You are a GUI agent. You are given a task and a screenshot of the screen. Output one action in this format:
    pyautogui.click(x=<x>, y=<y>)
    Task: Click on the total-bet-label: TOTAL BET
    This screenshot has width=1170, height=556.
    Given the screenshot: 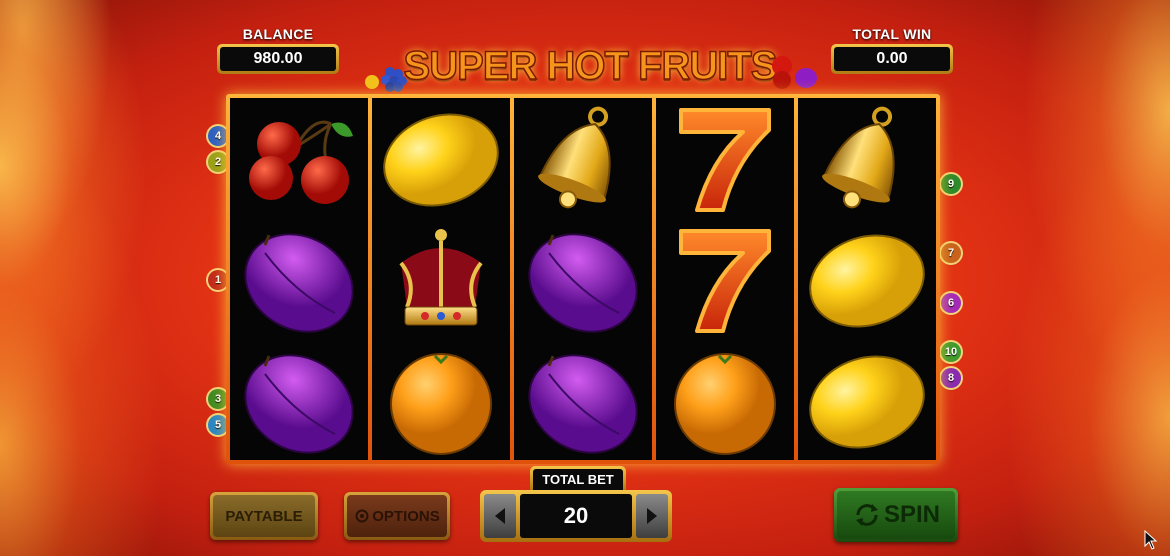 What is the action you would take?
    pyautogui.click(x=578, y=479)
    